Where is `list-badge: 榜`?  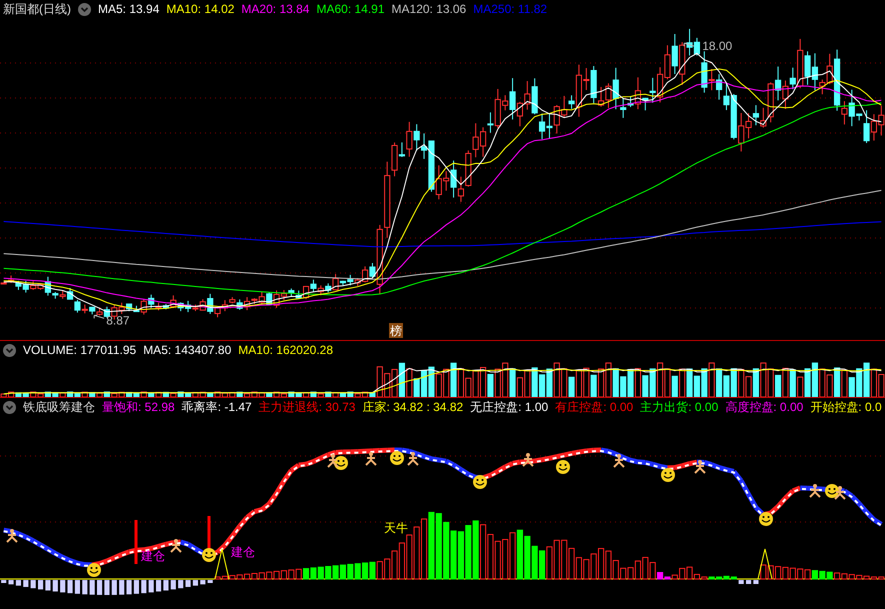
list-badge: 榜 is located at coordinates (396, 330).